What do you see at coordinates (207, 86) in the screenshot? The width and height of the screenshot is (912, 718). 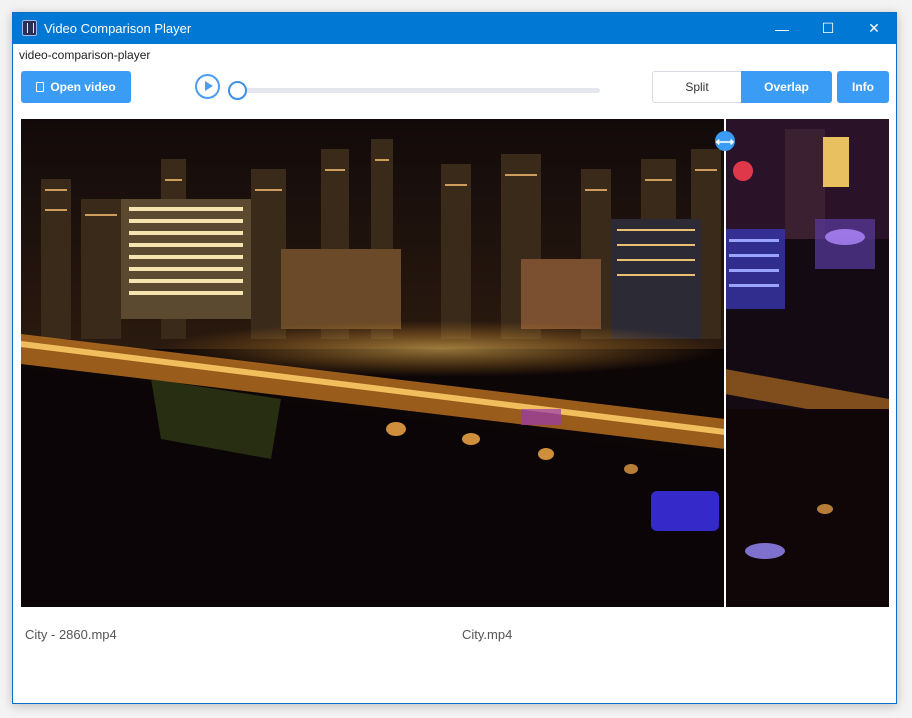 I see `play-button` at bounding box center [207, 86].